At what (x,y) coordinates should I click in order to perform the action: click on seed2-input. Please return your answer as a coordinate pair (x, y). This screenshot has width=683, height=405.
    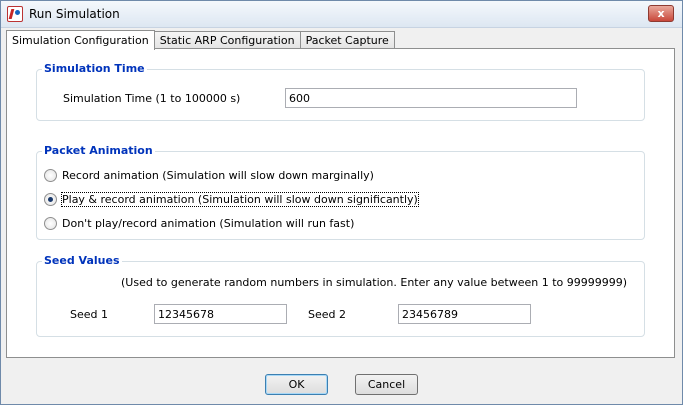
    Looking at the image, I should click on (464, 314).